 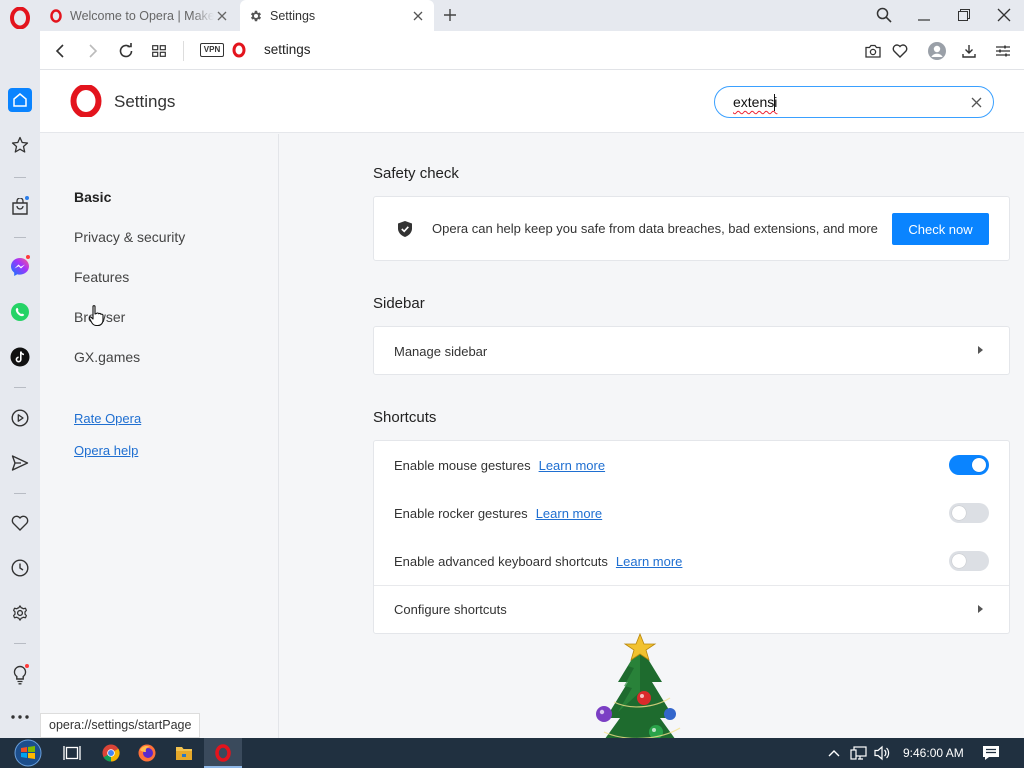 I want to click on firefox-taskbar-button, so click(x=147, y=753).